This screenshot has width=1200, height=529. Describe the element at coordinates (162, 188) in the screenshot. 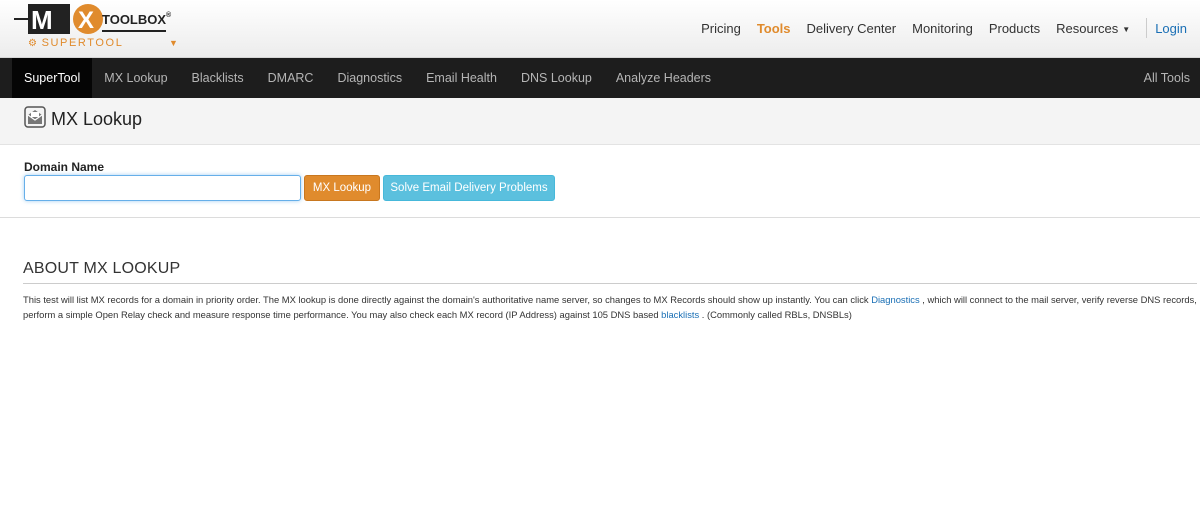

I see `domain-name-input` at that location.